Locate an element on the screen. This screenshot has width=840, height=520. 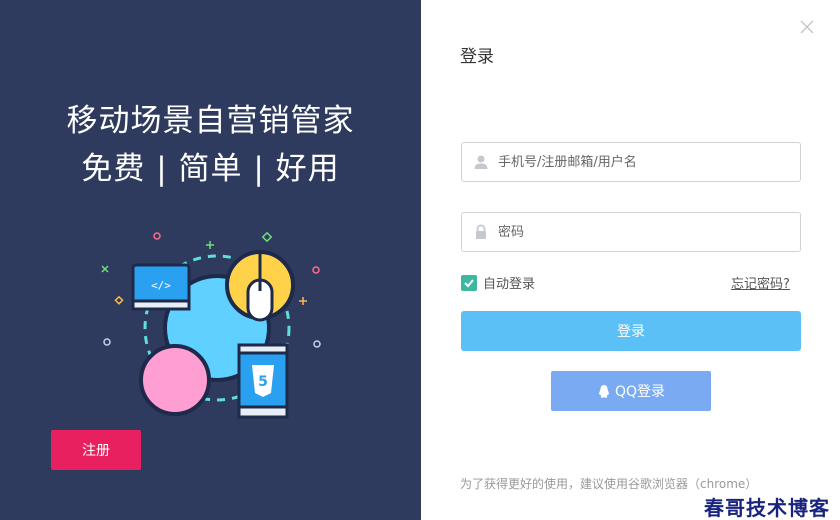
qq-icon is located at coordinates (604, 391).